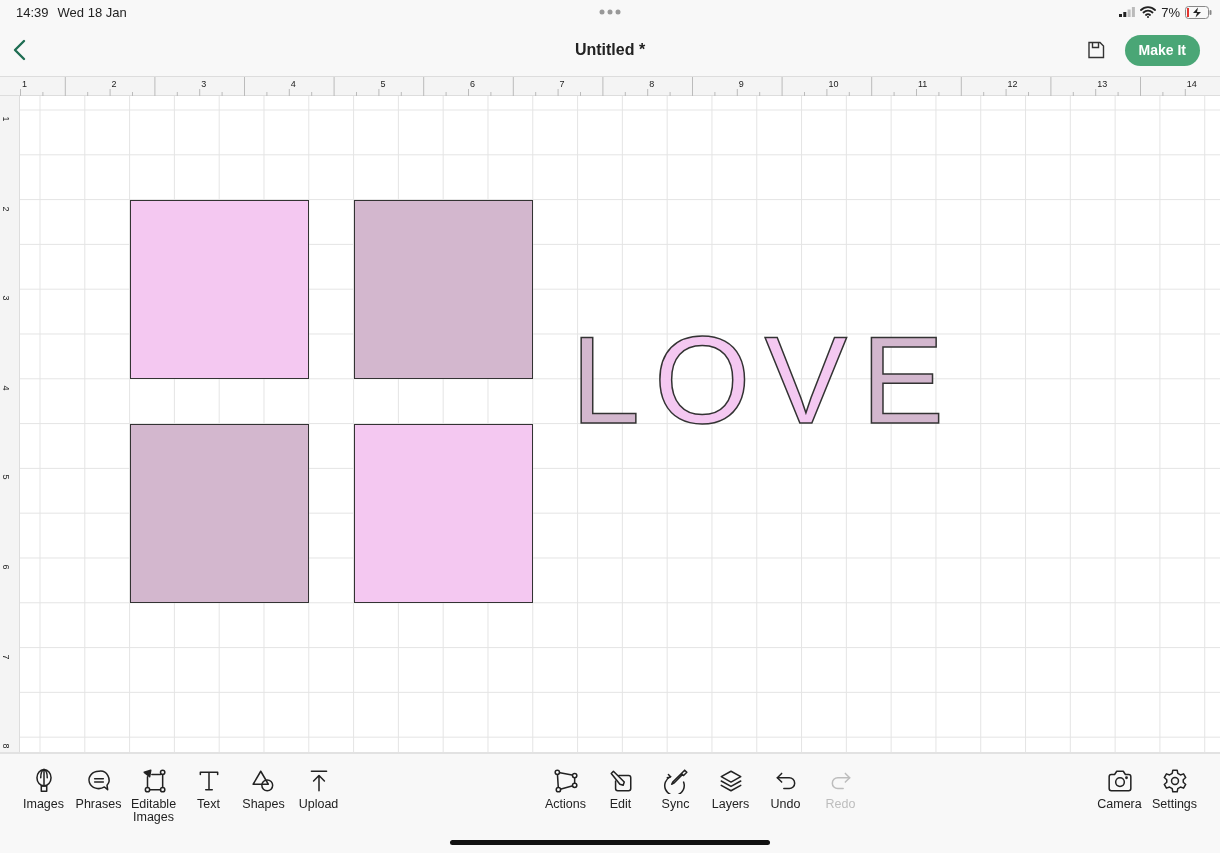 Image resolution: width=1220 pixels, height=853 pixels. I want to click on ruler-number: 10, so click(833, 84).